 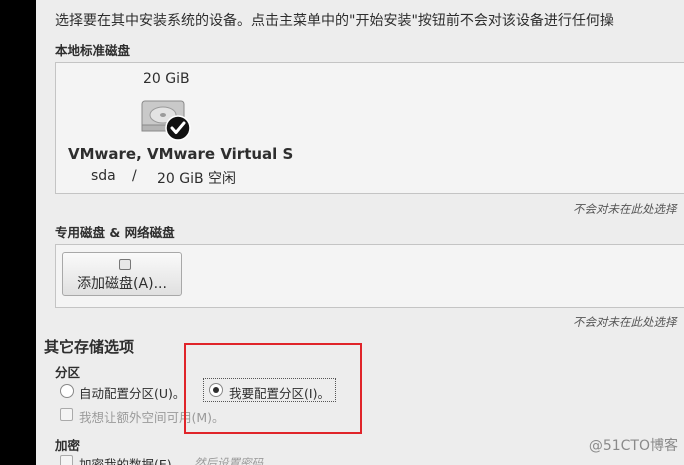 I want to click on watermark: @51CTO博客, so click(x=633, y=446).